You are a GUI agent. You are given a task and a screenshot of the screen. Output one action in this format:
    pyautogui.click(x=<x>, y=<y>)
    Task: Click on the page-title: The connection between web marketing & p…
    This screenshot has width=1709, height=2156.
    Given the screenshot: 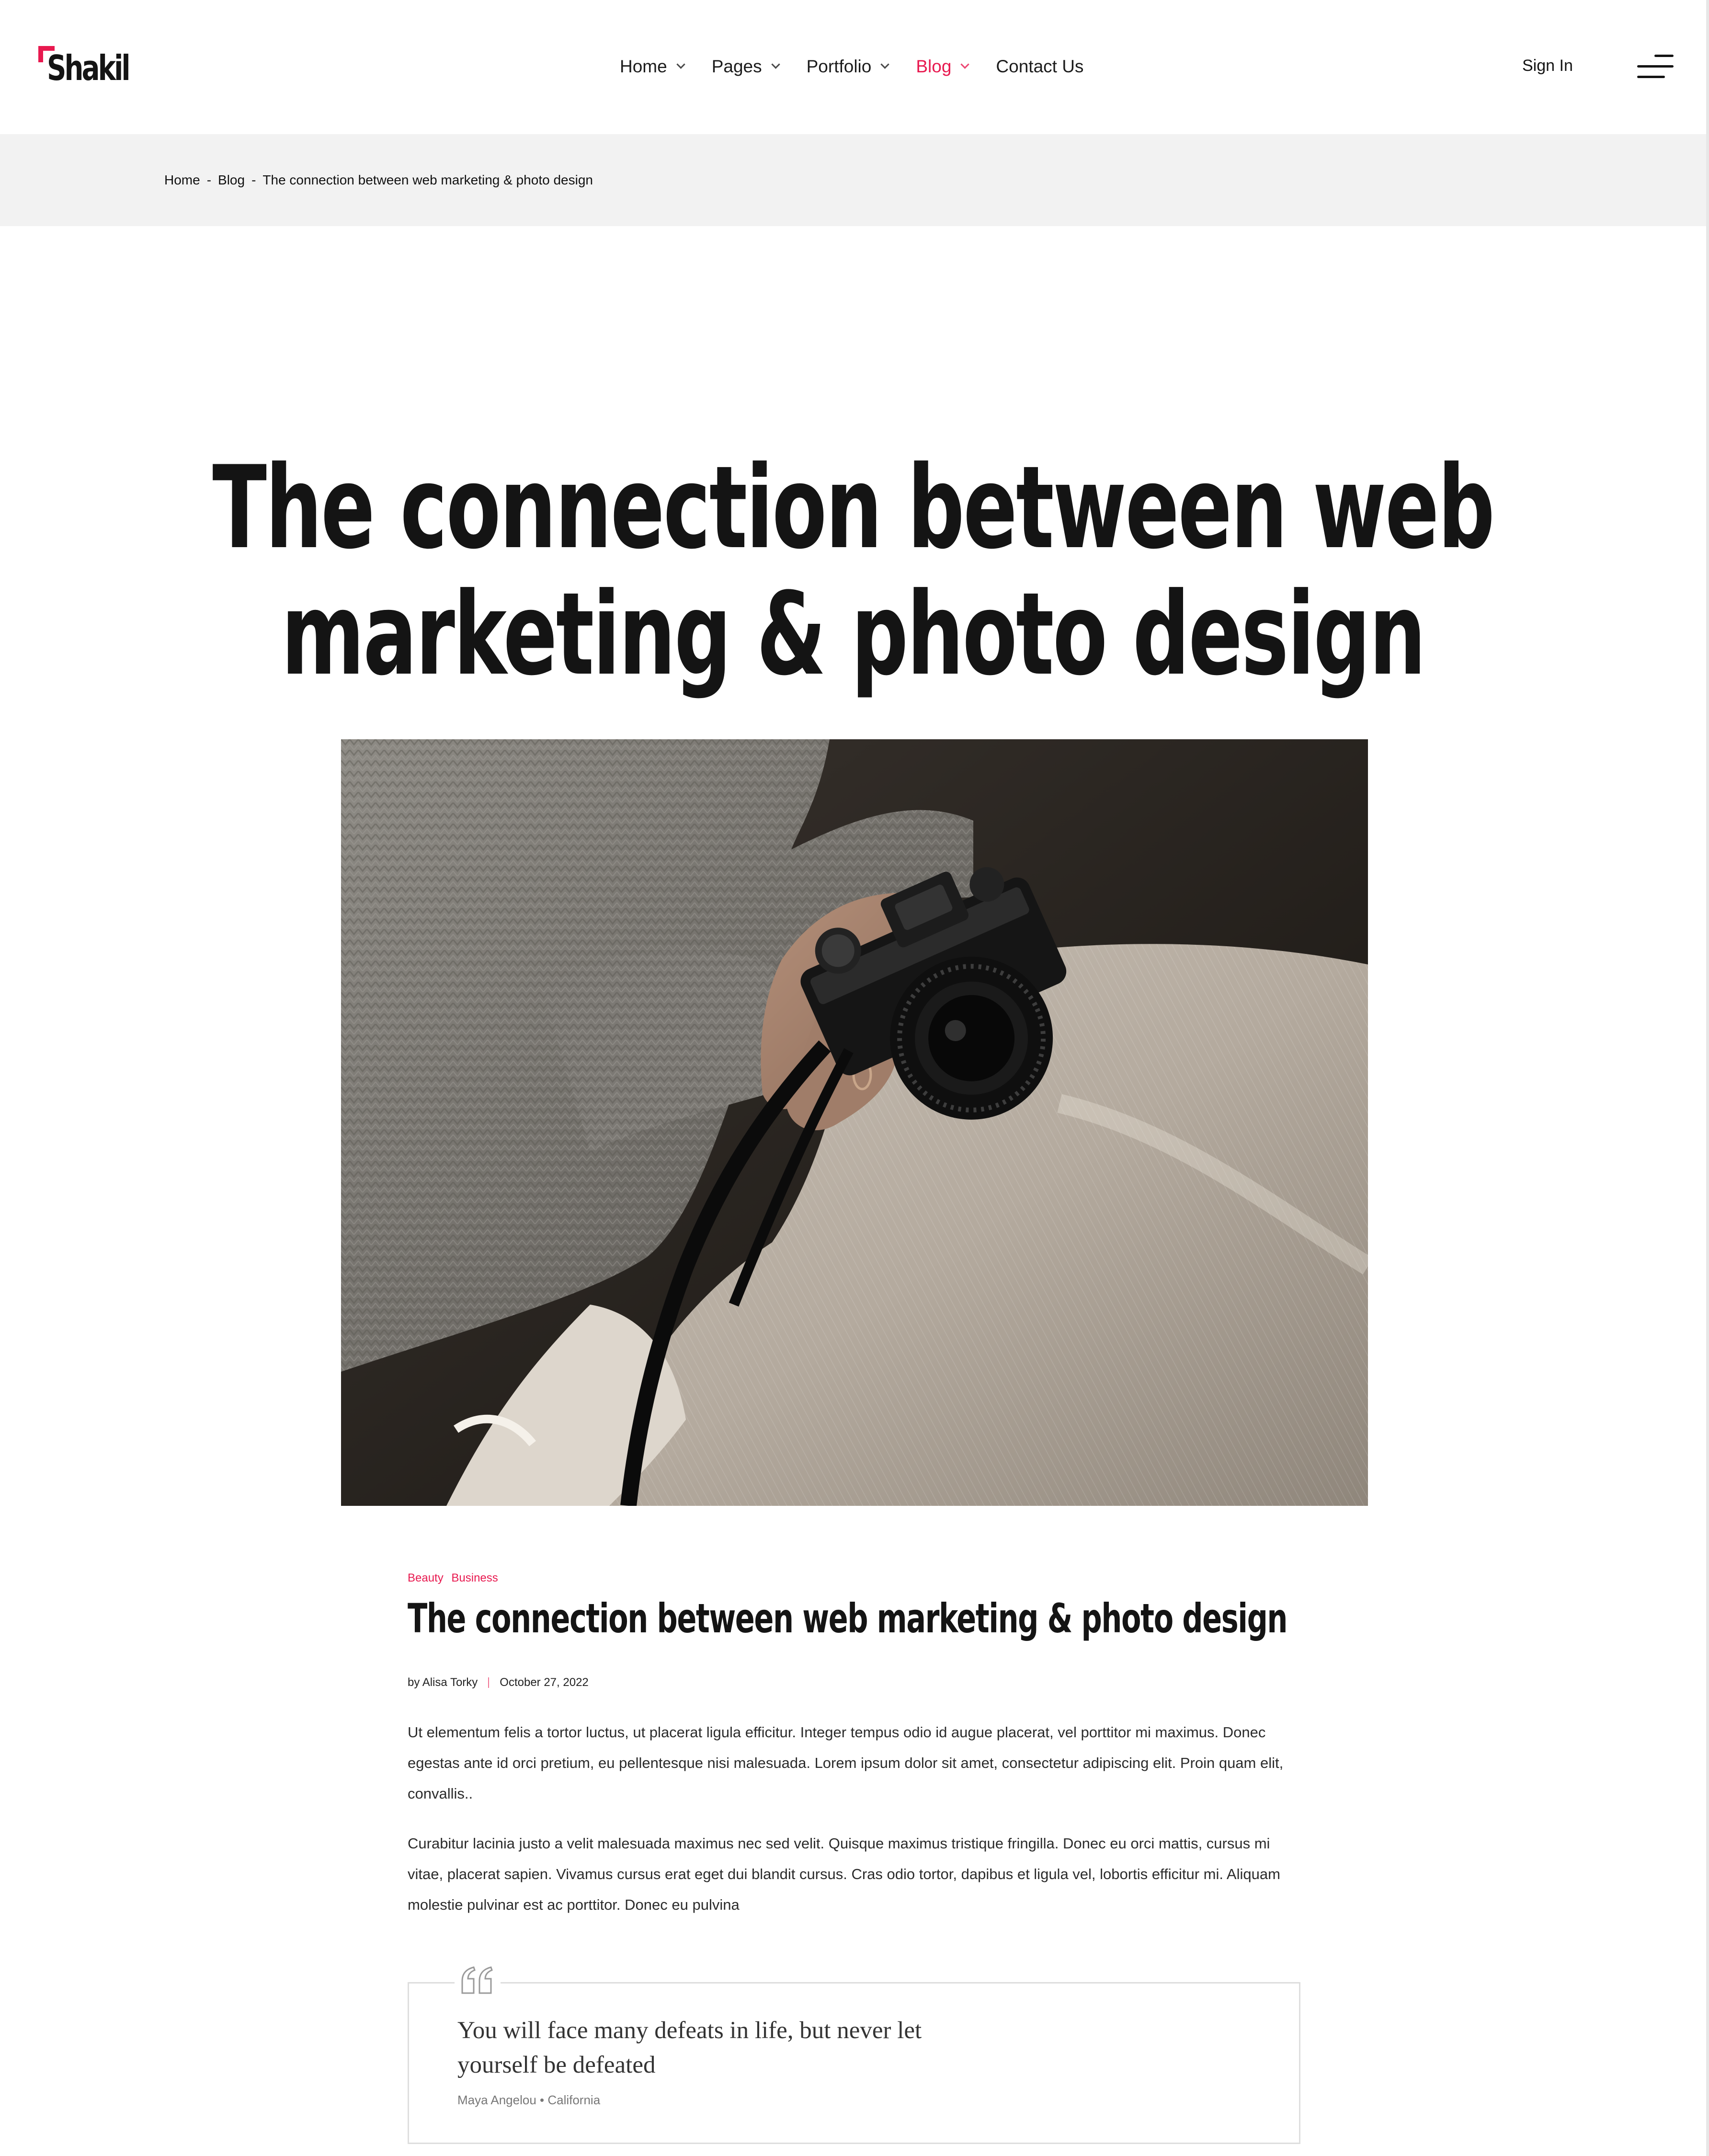 What is the action you would take?
    pyautogui.click(x=853, y=571)
    